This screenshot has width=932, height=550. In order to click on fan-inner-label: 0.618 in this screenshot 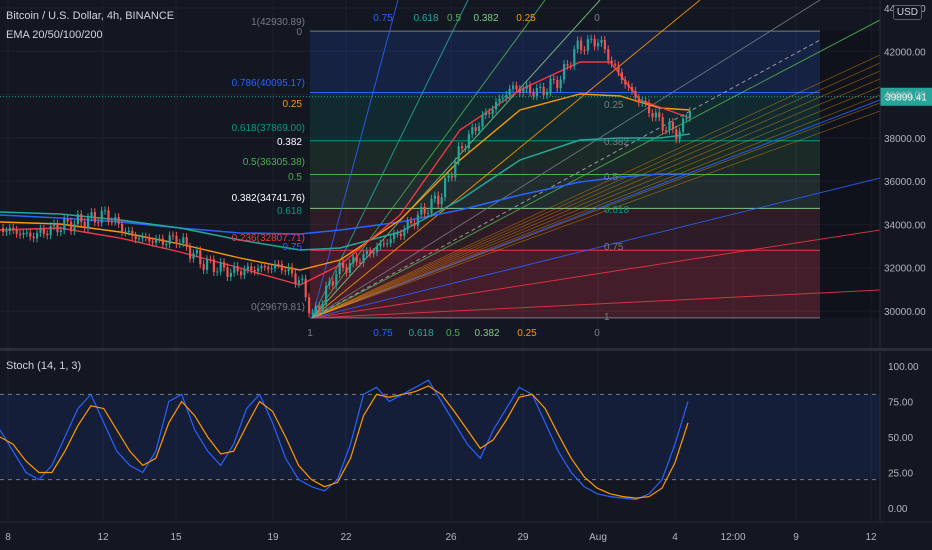, I will do `click(616, 210)`.